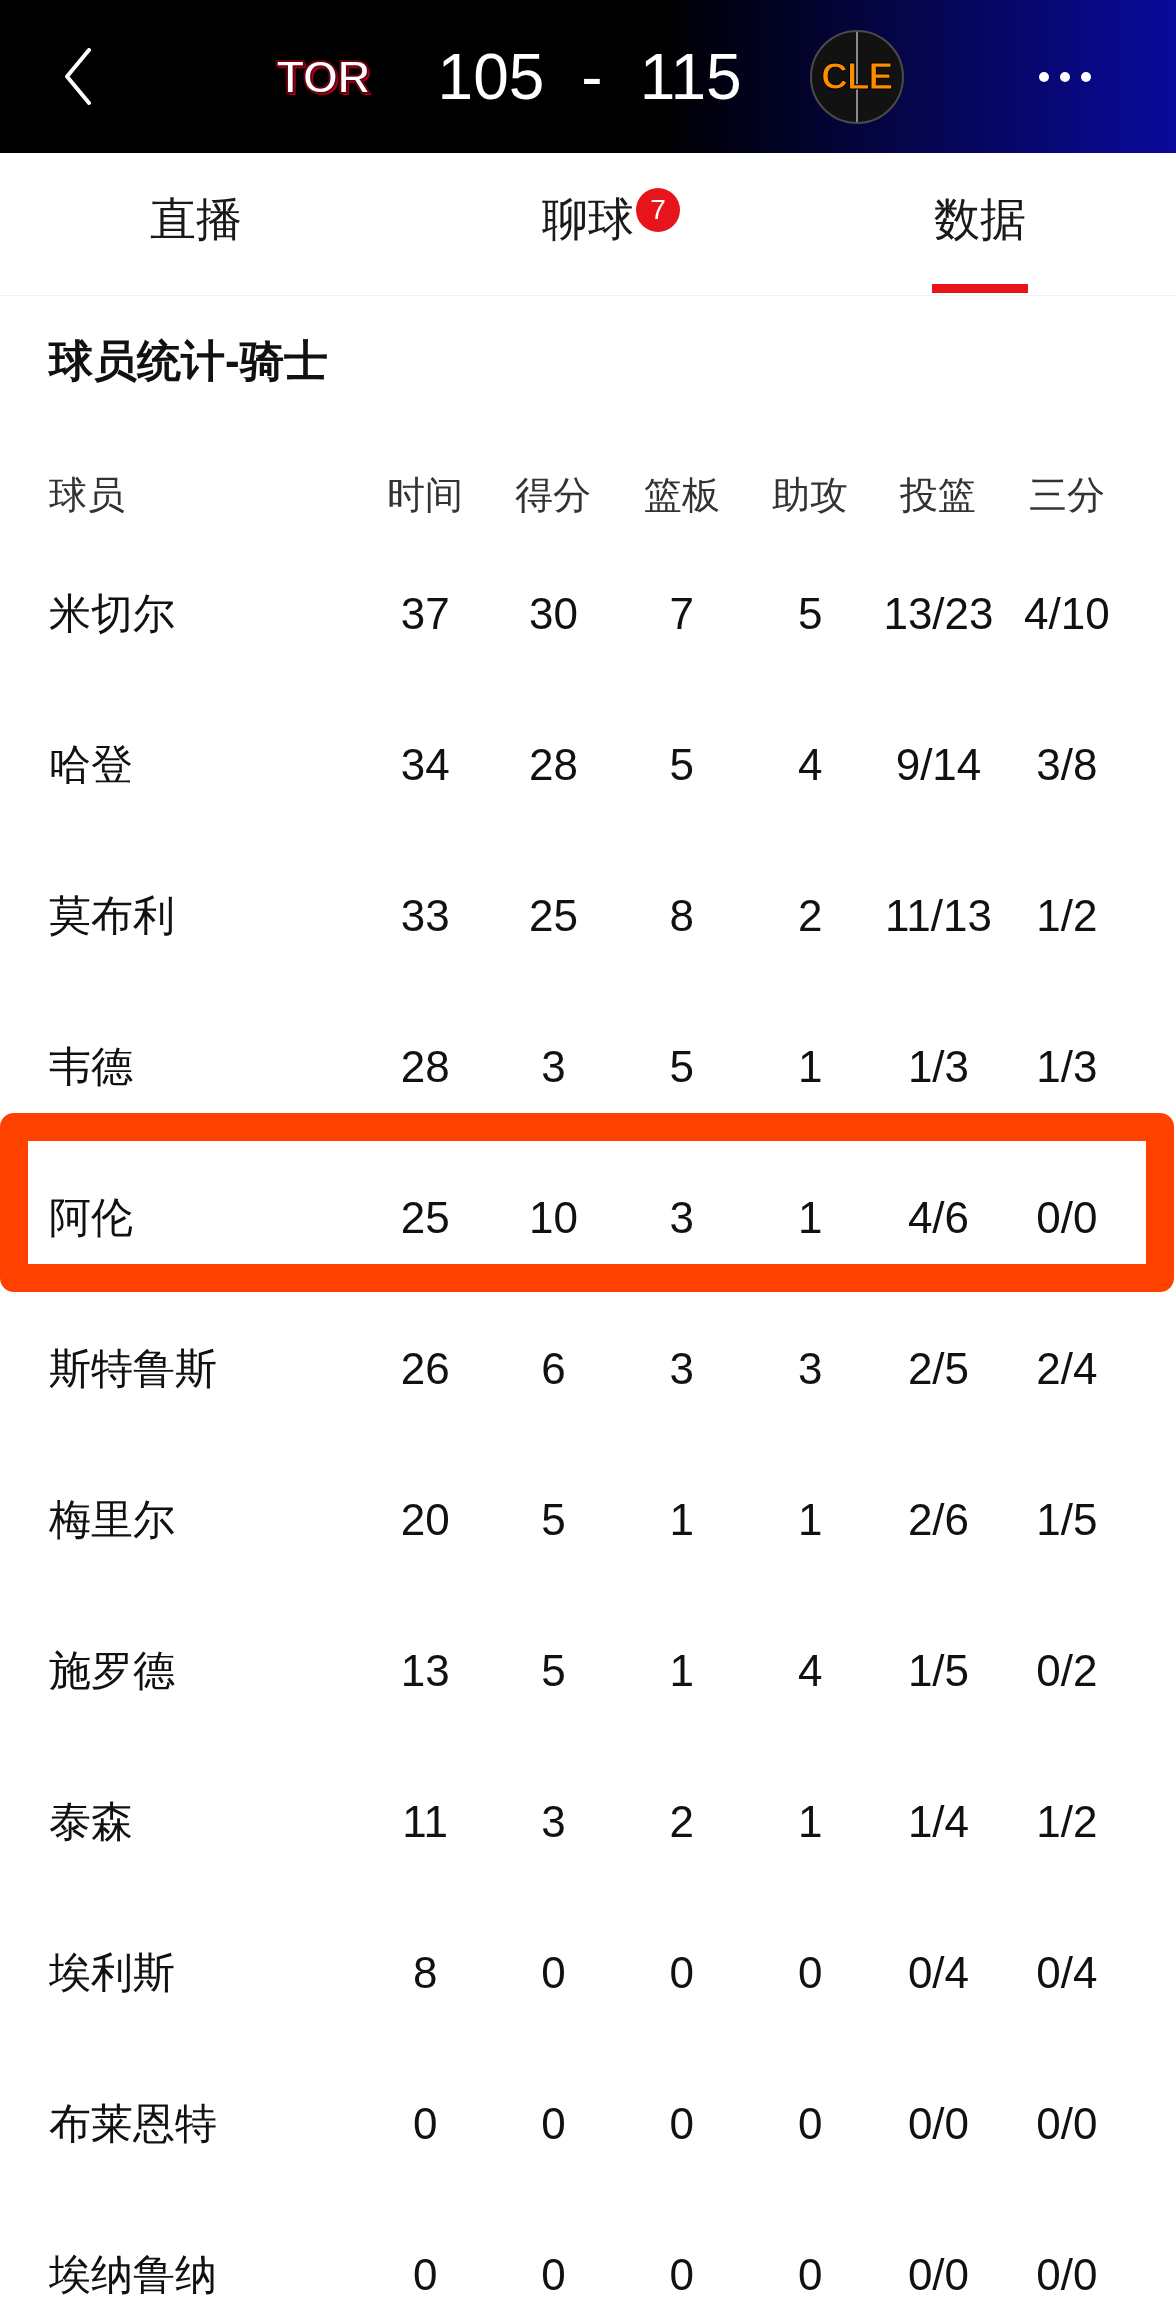  Describe the element at coordinates (112, 916) in the screenshot. I see `player-name: 莫布利` at that location.